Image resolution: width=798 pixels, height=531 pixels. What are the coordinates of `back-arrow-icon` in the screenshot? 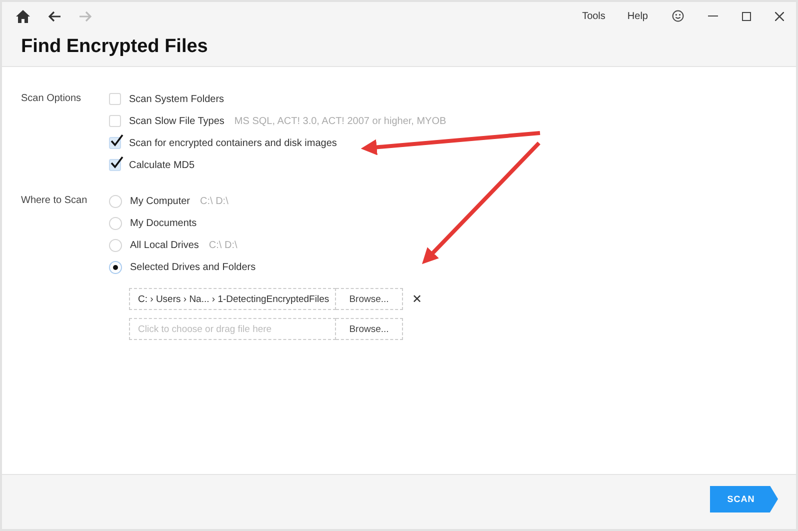 It's located at (54, 16).